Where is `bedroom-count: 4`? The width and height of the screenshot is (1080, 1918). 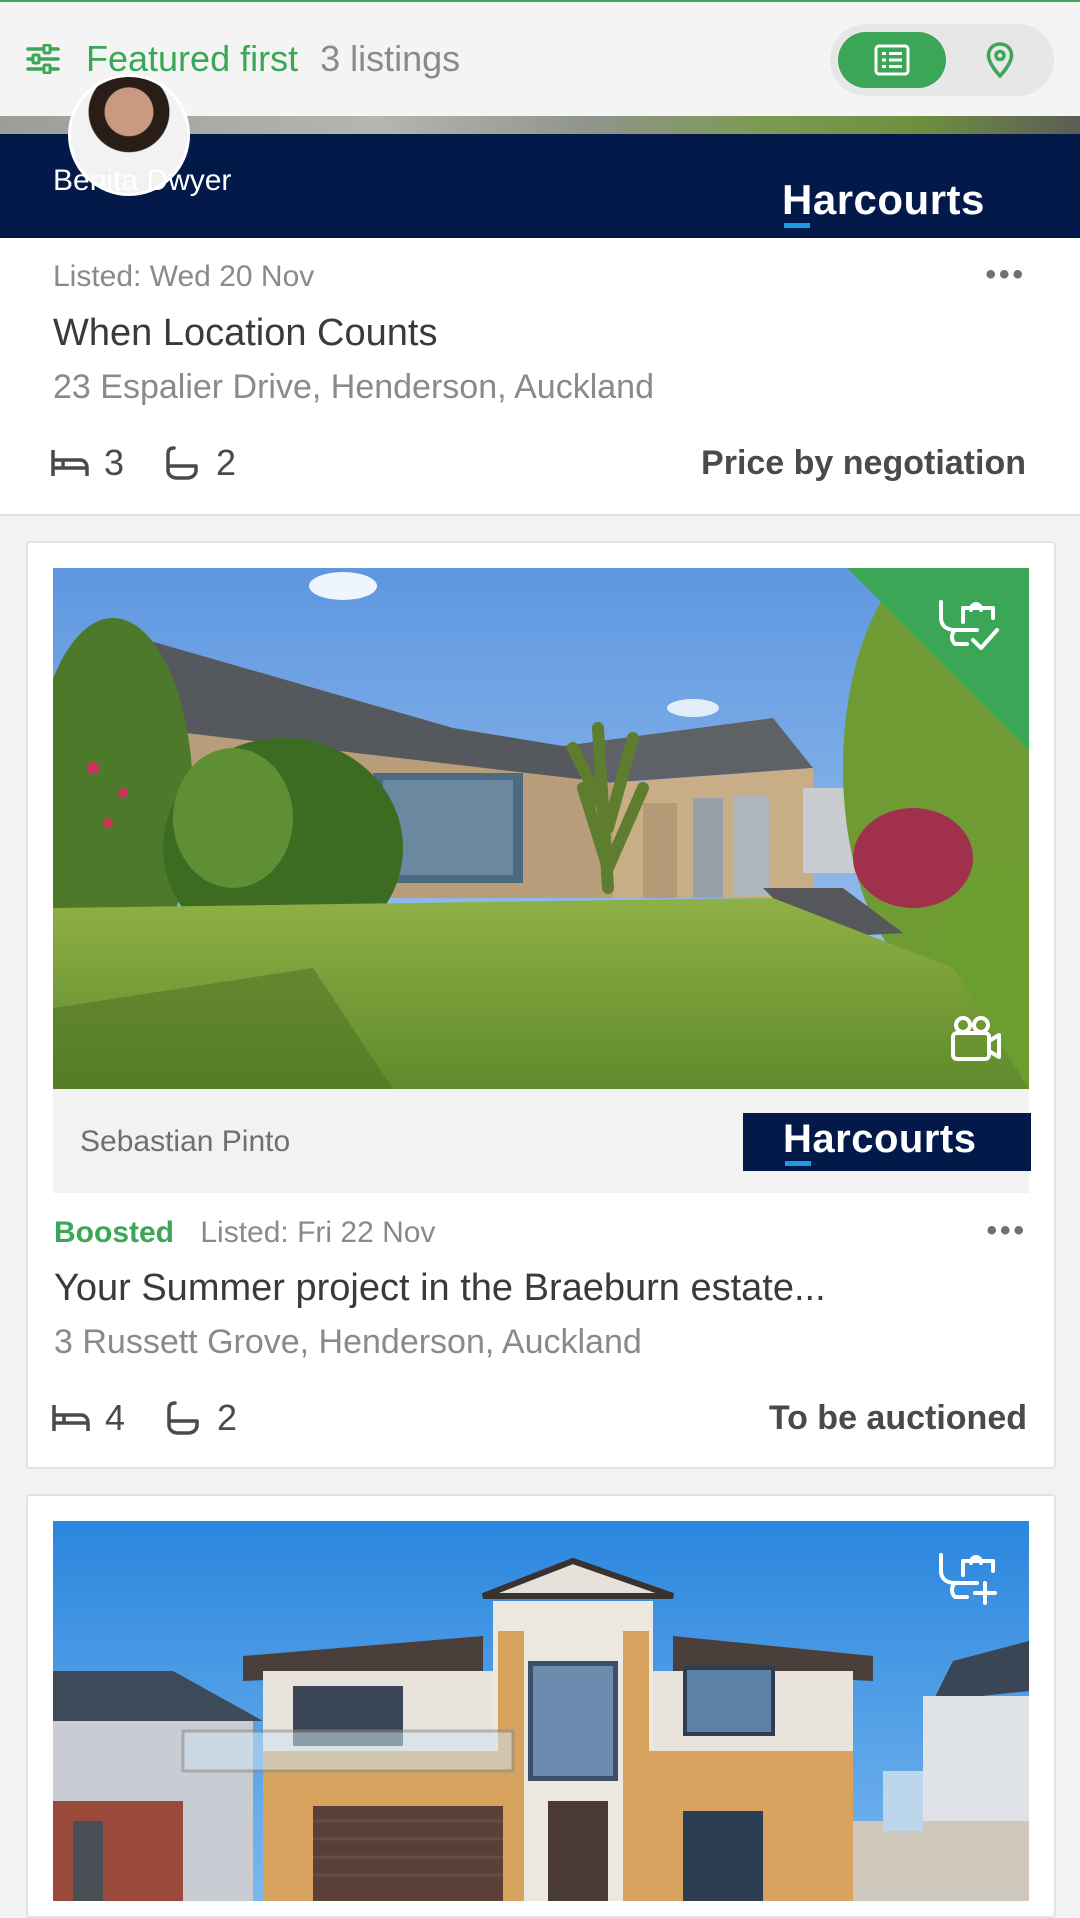 bedroom-count: 4 is located at coordinates (115, 1417).